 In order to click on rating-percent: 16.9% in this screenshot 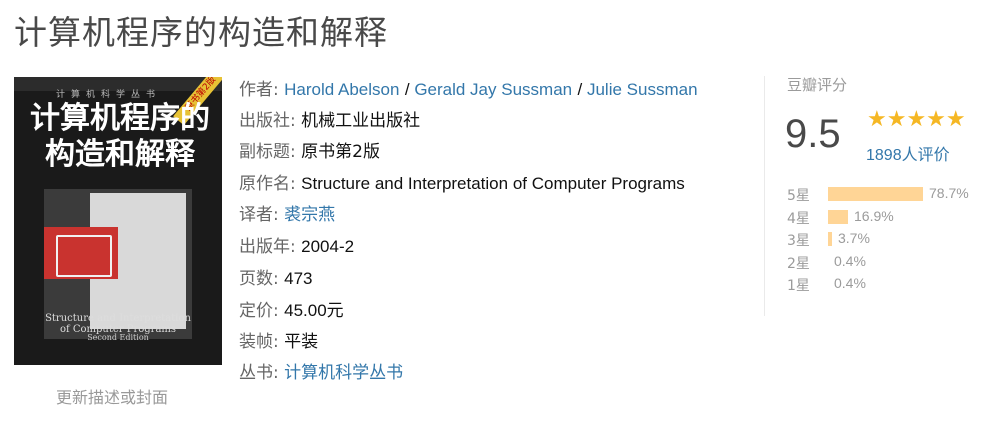, I will do `click(874, 215)`.